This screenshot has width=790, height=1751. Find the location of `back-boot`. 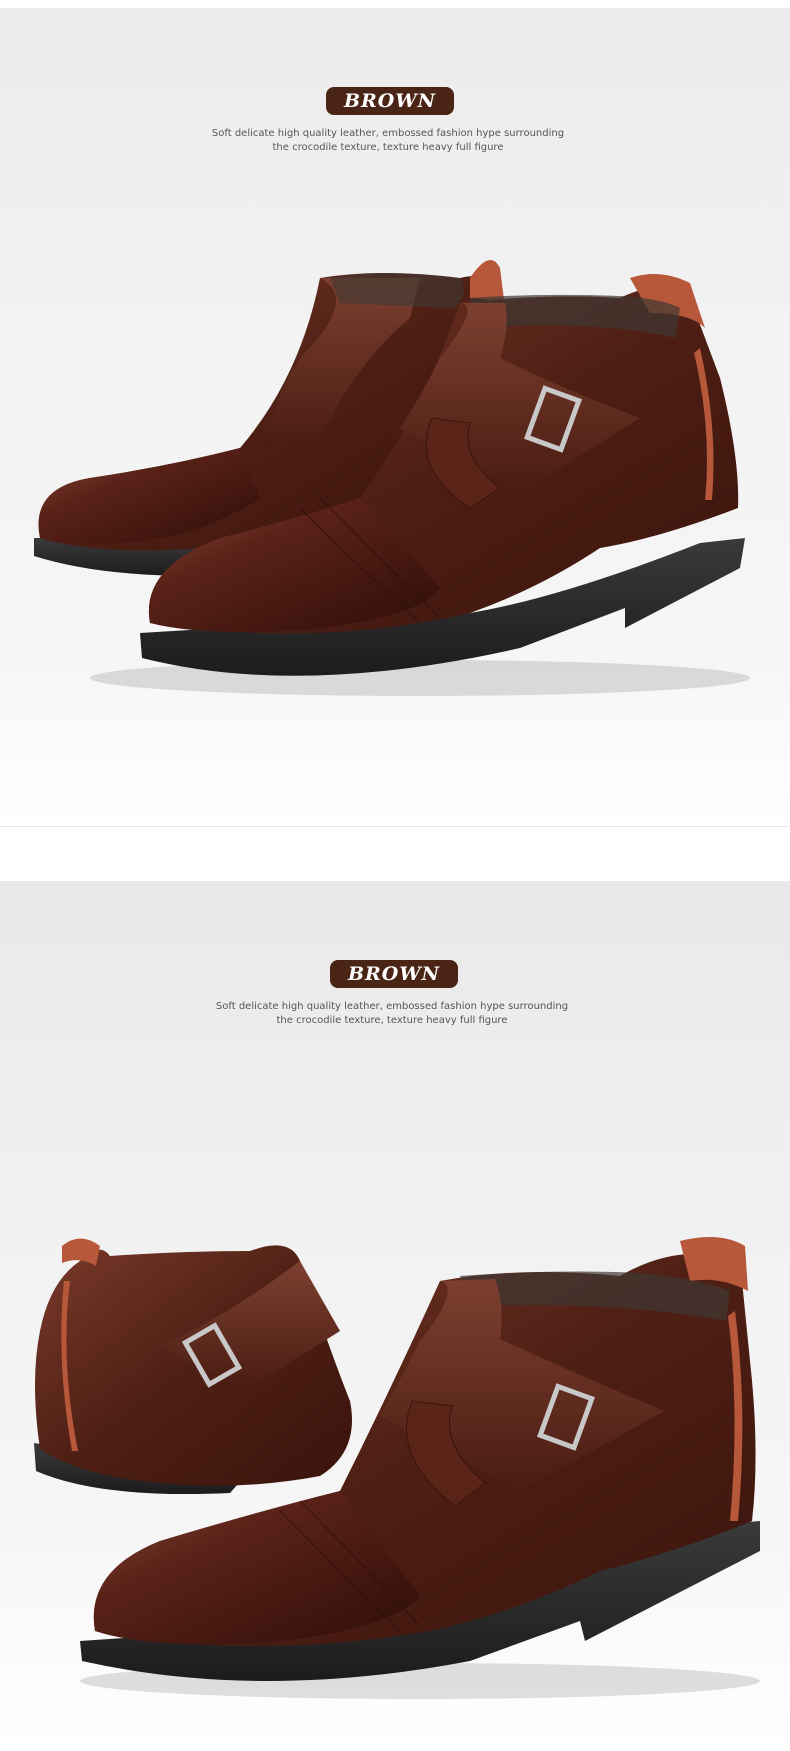

back-boot is located at coordinates (193, 1366).